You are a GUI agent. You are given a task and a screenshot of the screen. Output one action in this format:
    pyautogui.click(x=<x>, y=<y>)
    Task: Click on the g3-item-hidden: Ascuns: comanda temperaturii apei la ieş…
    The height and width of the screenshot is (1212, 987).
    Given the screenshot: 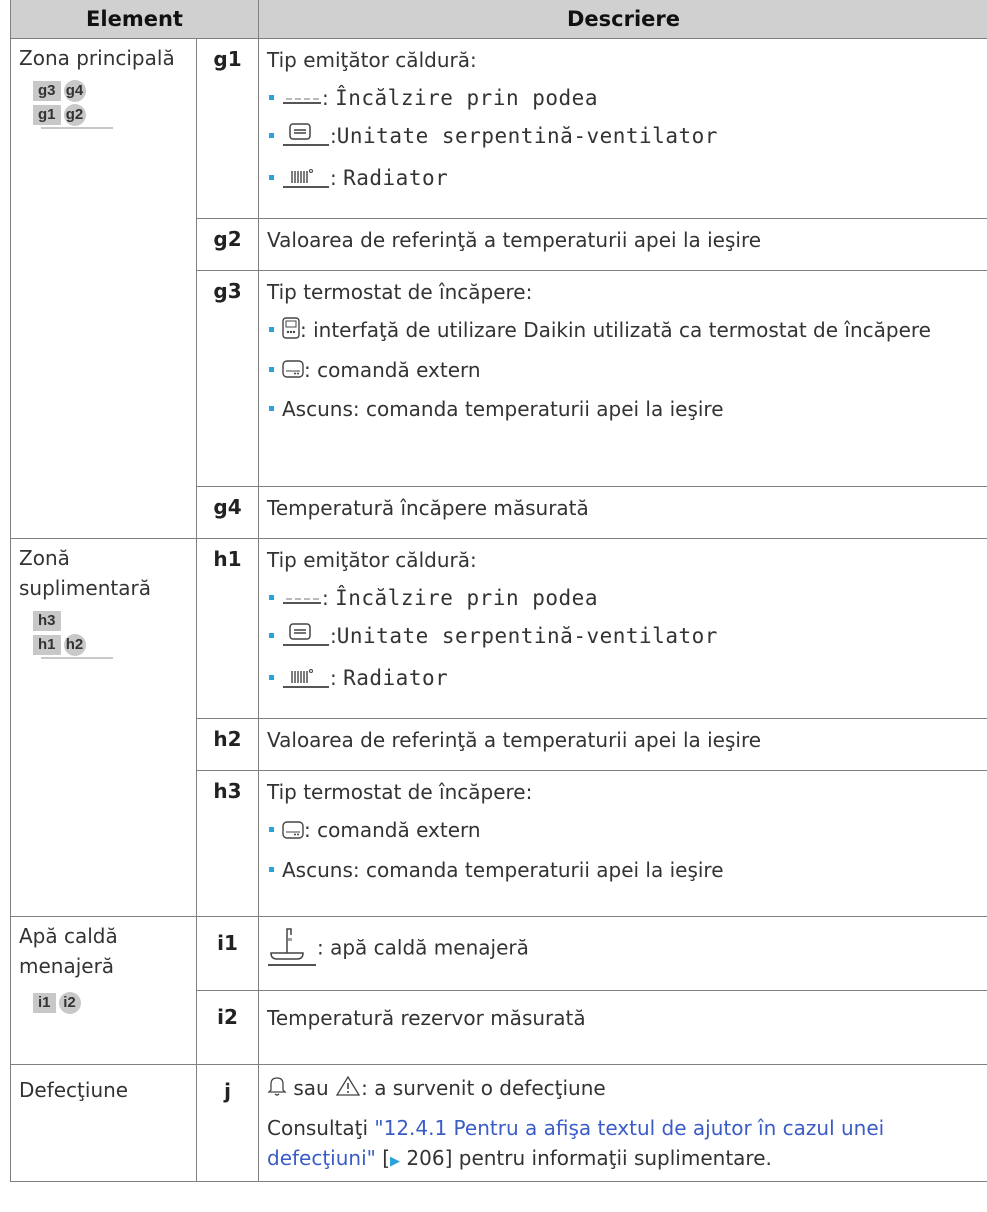 What is the action you would take?
    pyautogui.click(x=622, y=409)
    